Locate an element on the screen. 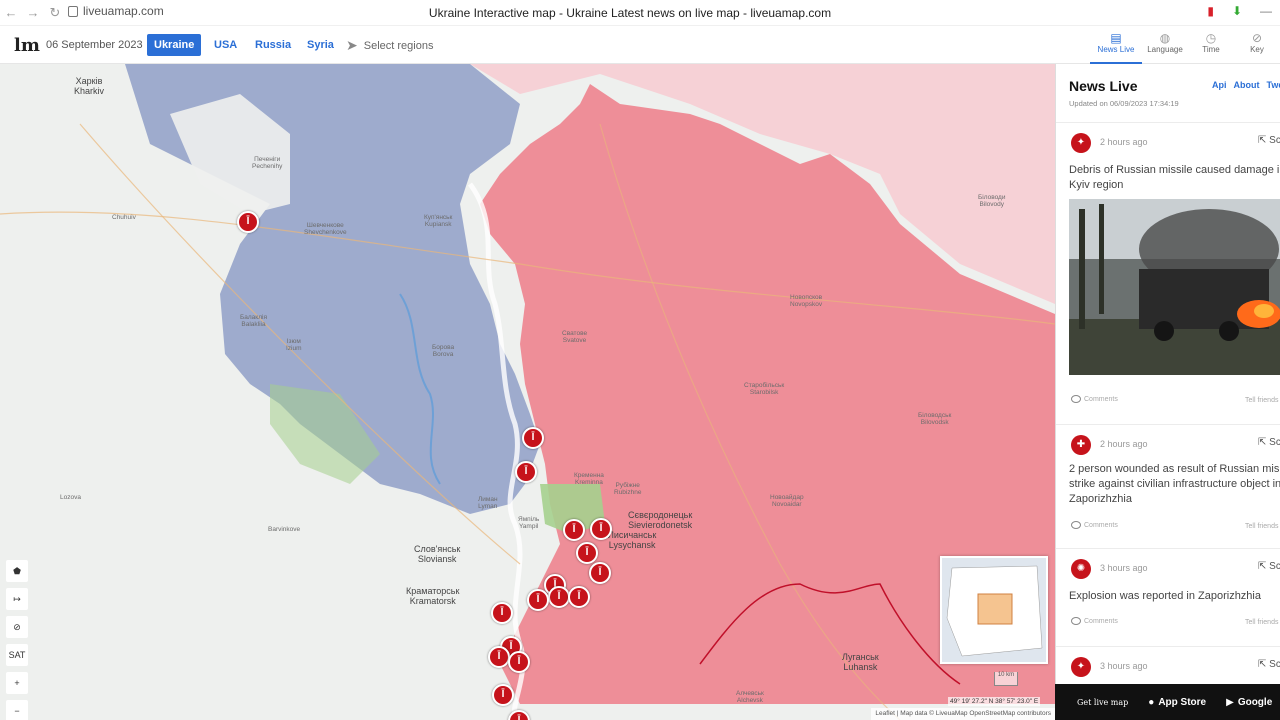  google-play-button: ▶ Google is located at coordinates (1249, 702).